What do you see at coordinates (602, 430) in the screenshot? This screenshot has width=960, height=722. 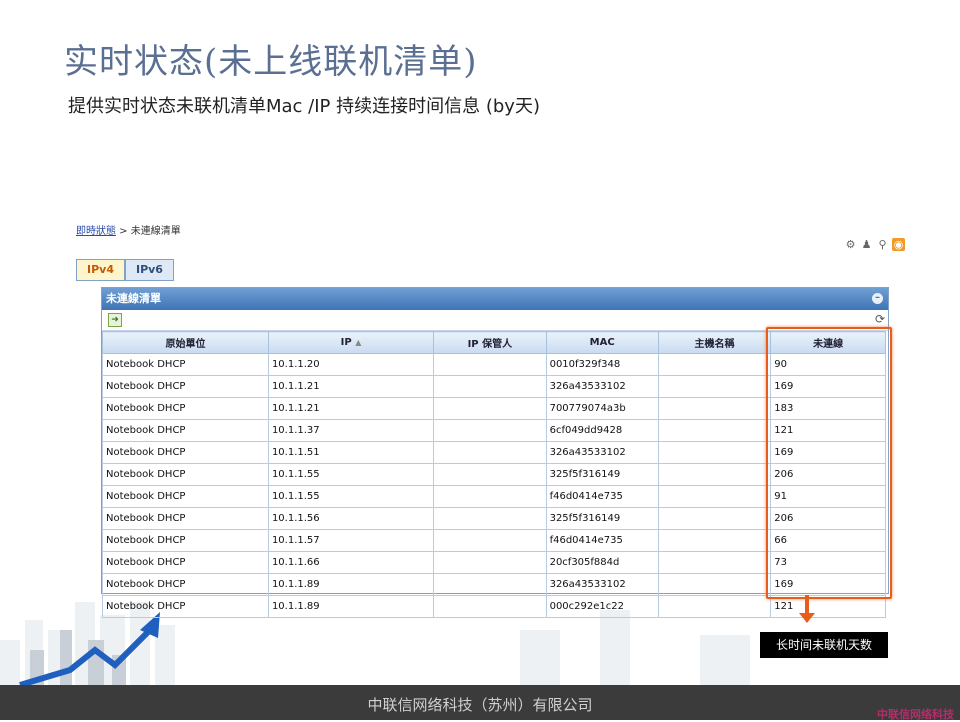 I see `cell-mac: 6cf049dd9428` at bounding box center [602, 430].